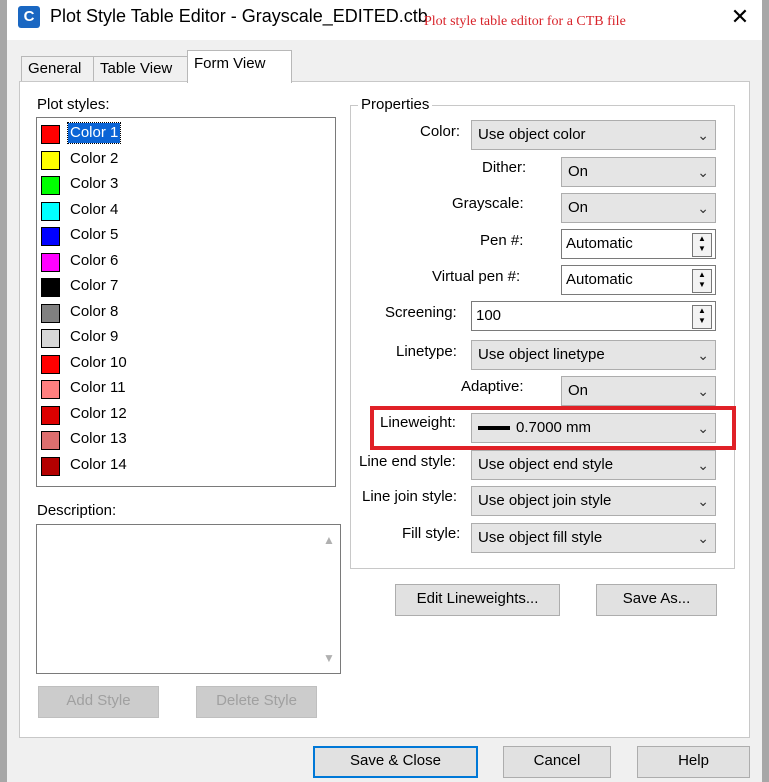  Describe the element at coordinates (593, 135) in the screenshot. I see `color-dropdown: Use object color ⌄` at that location.